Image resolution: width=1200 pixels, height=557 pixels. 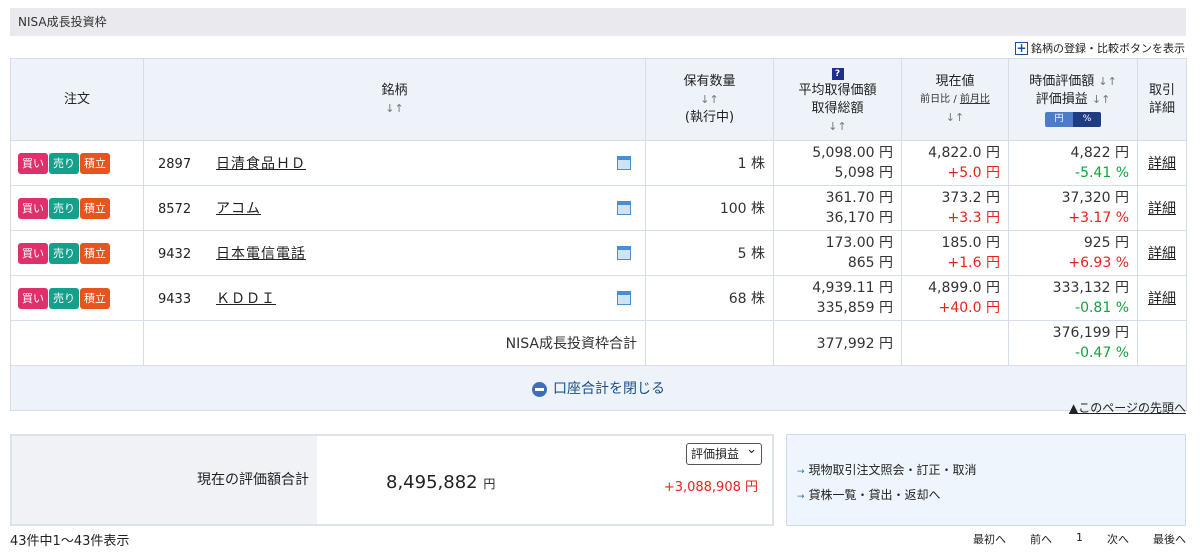 What do you see at coordinates (935, 99) in the screenshot?
I see `previous-day-link: 前日比` at bounding box center [935, 99].